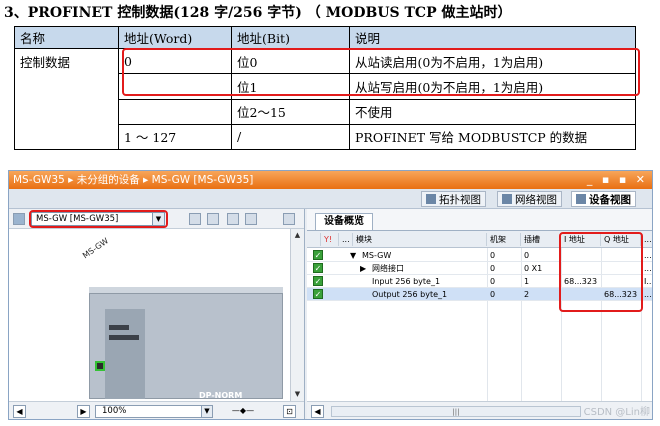  What do you see at coordinates (175, 60) in the screenshot?
I see `cell-word: 0` at bounding box center [175, 60].